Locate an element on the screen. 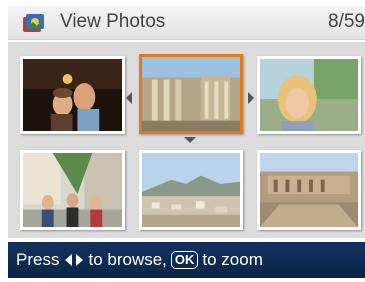  thumbnail-theater-ruins is located at coordinates (309, 190).